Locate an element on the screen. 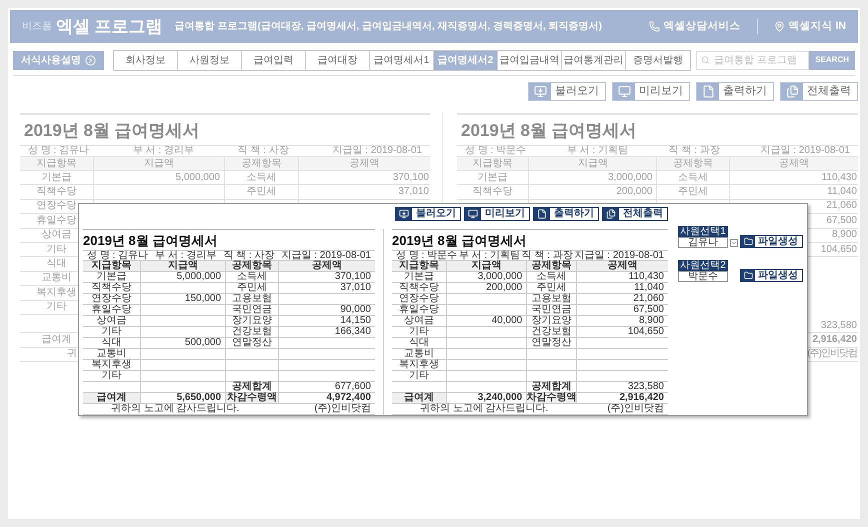  table-cell: 40,000 is located at coordinates (487, 321).